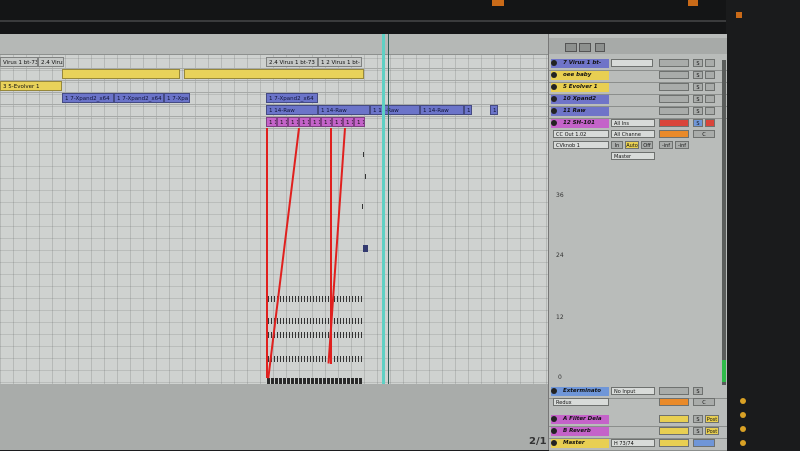  What do you see at coordinates (538, 441) in the screenshot?
I see `page-indicator: 2/1` at bounding box center [538, 441].